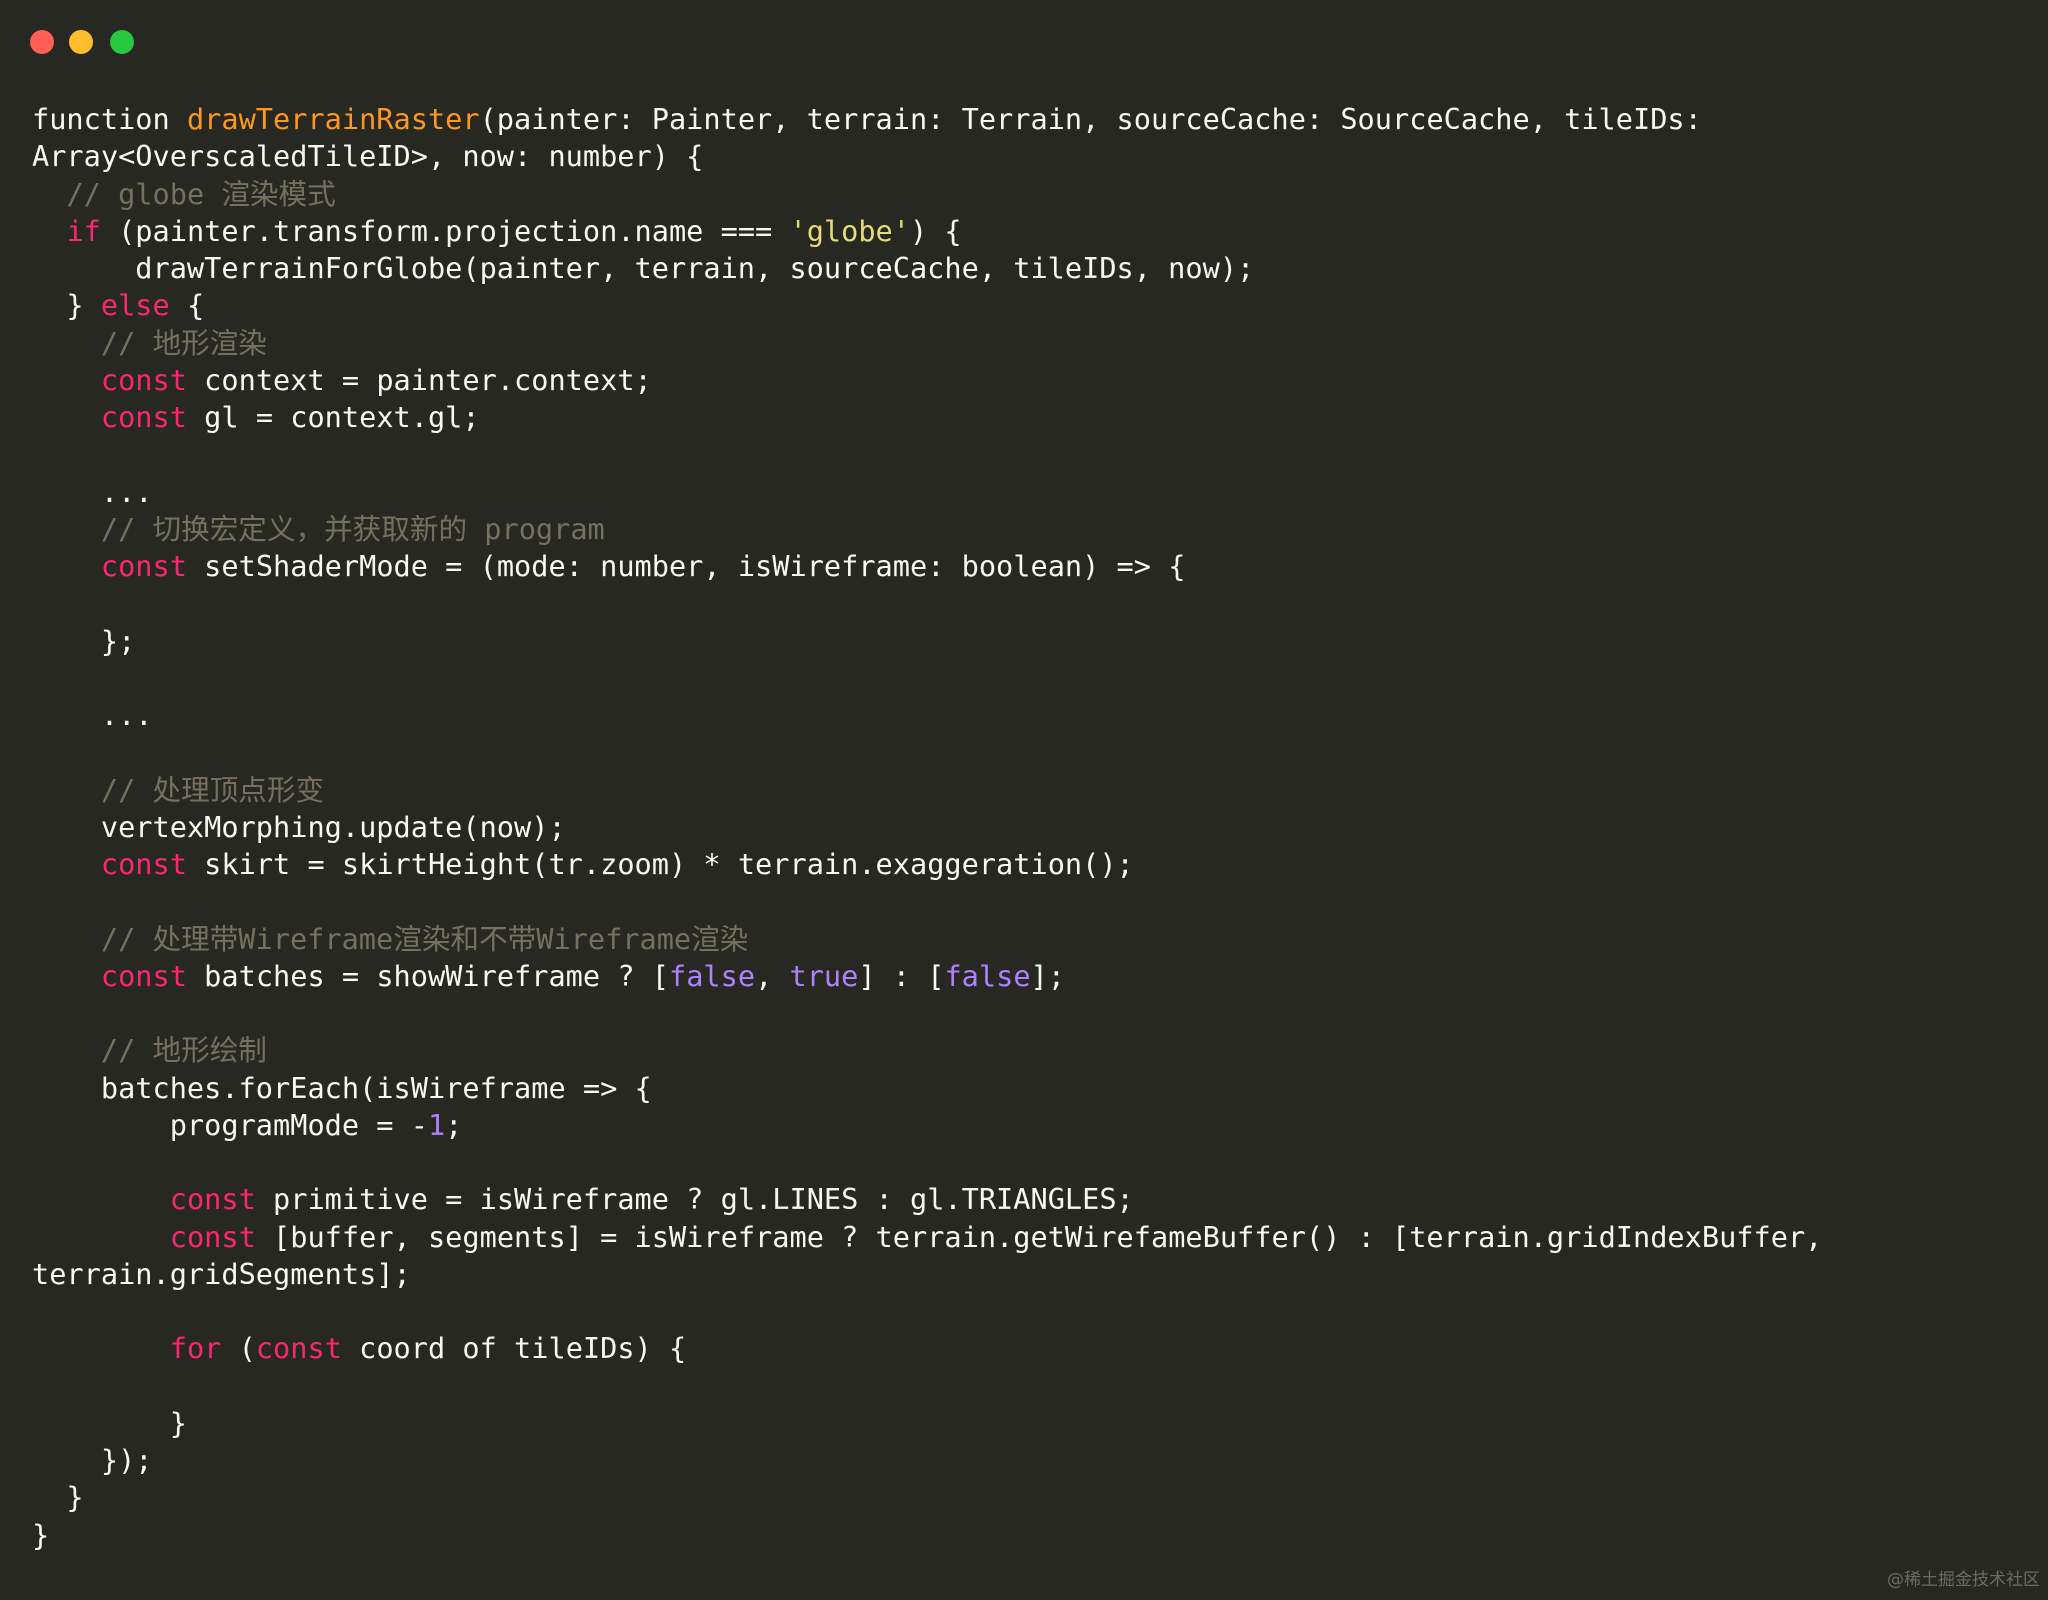 The width and height of the screenshot is (2048, 1600). What do you see at coordinates (936, 230) in the screenshot?
I see `code-token: ) {` at bounding box center [936, 230].